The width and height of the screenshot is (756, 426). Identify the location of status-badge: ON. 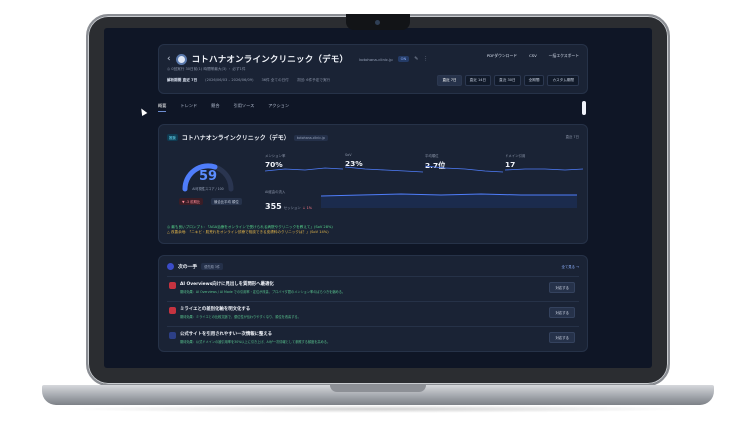
(403, 59).